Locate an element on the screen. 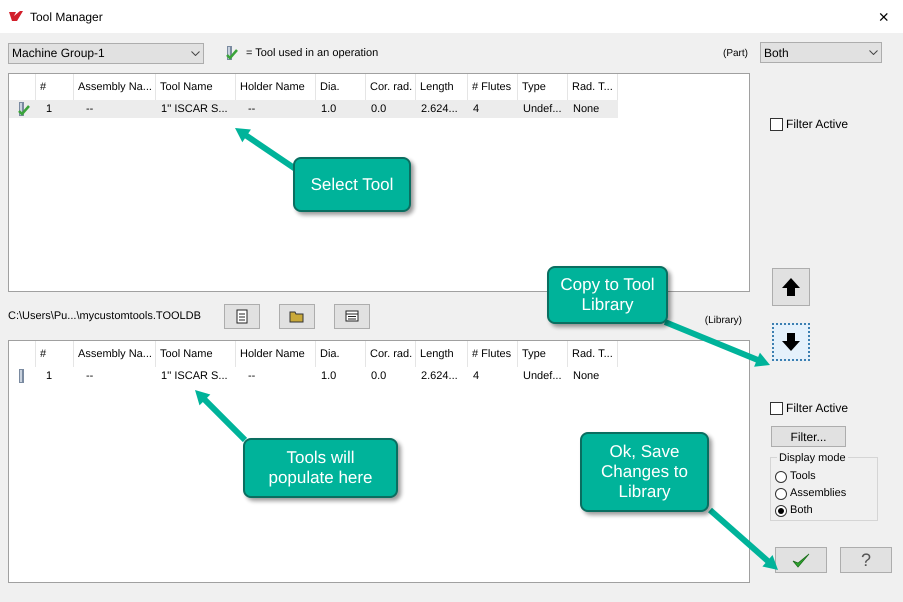  help-button: ? is located at coordinates (866, 560).